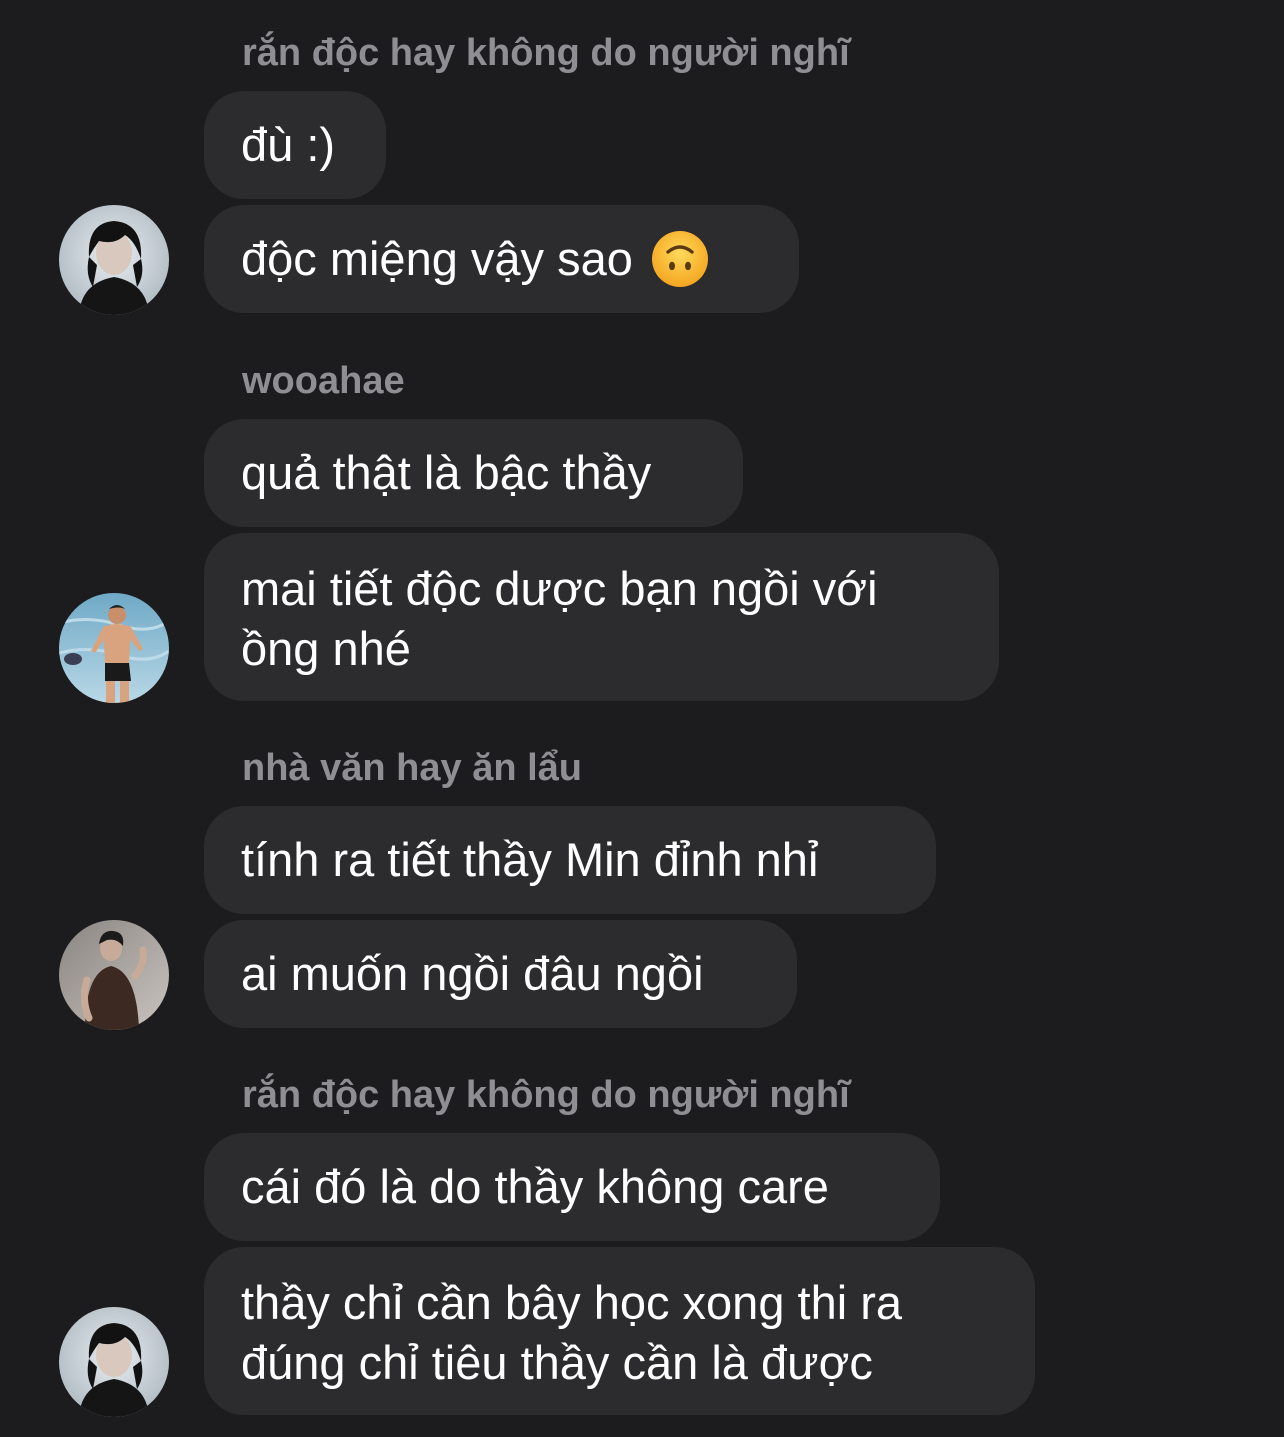 This screenshot has width=1284, height=1437. What do you see at coordinates (412, 768) in the screenshot?
I see `sender-name: nhà văn hay ăn lẩu` at bounding box center [412, 768].